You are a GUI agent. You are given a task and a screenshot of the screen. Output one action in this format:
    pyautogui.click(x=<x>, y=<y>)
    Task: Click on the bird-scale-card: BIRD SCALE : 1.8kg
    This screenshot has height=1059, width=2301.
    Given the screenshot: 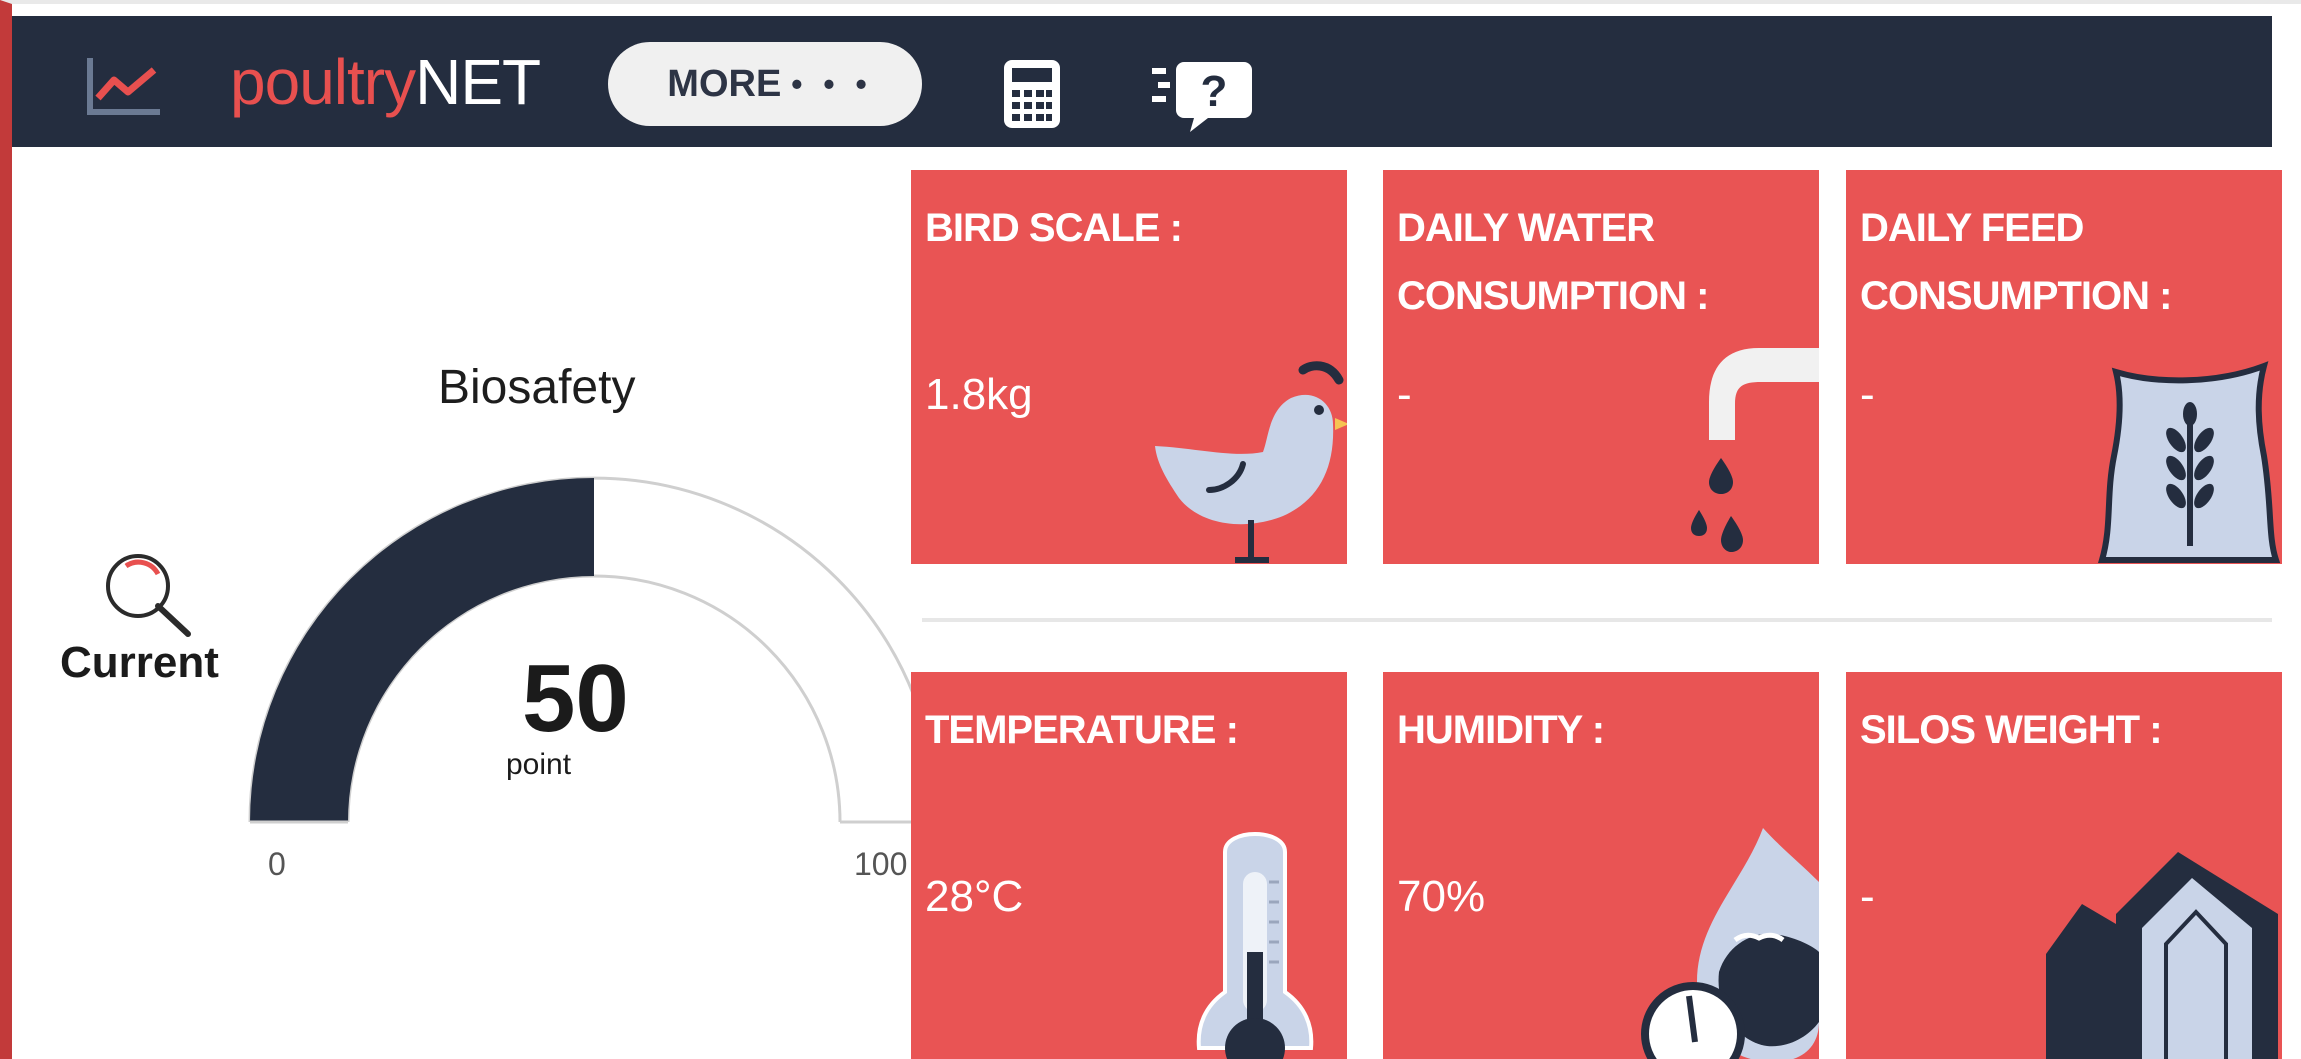 What is the action you would take?
    pyautogui.click(x=1129, y=367)
    